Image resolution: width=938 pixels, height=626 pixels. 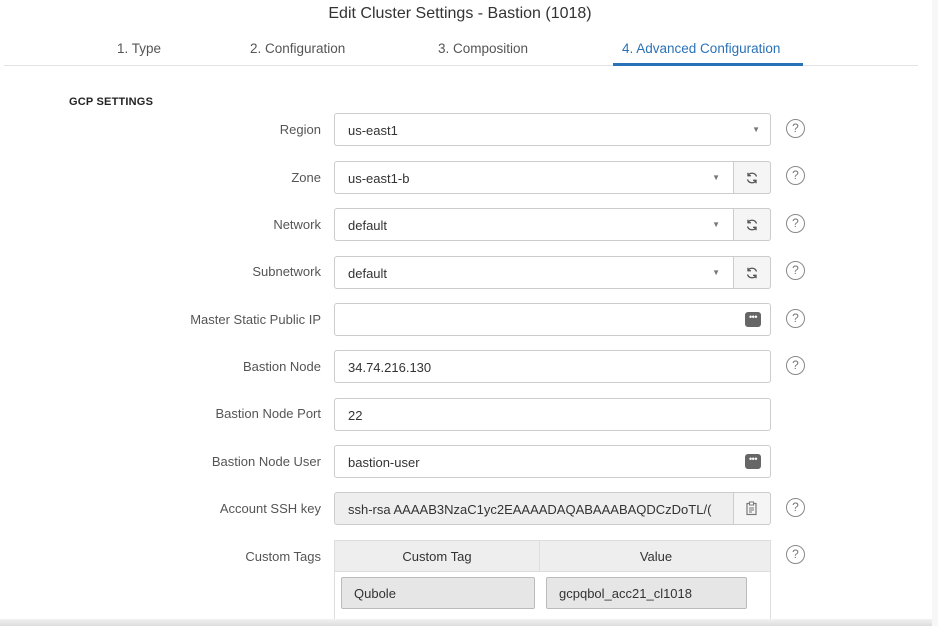 I want to click on master-ip-label: Master Static Public IP, so click(x=255, y=319).